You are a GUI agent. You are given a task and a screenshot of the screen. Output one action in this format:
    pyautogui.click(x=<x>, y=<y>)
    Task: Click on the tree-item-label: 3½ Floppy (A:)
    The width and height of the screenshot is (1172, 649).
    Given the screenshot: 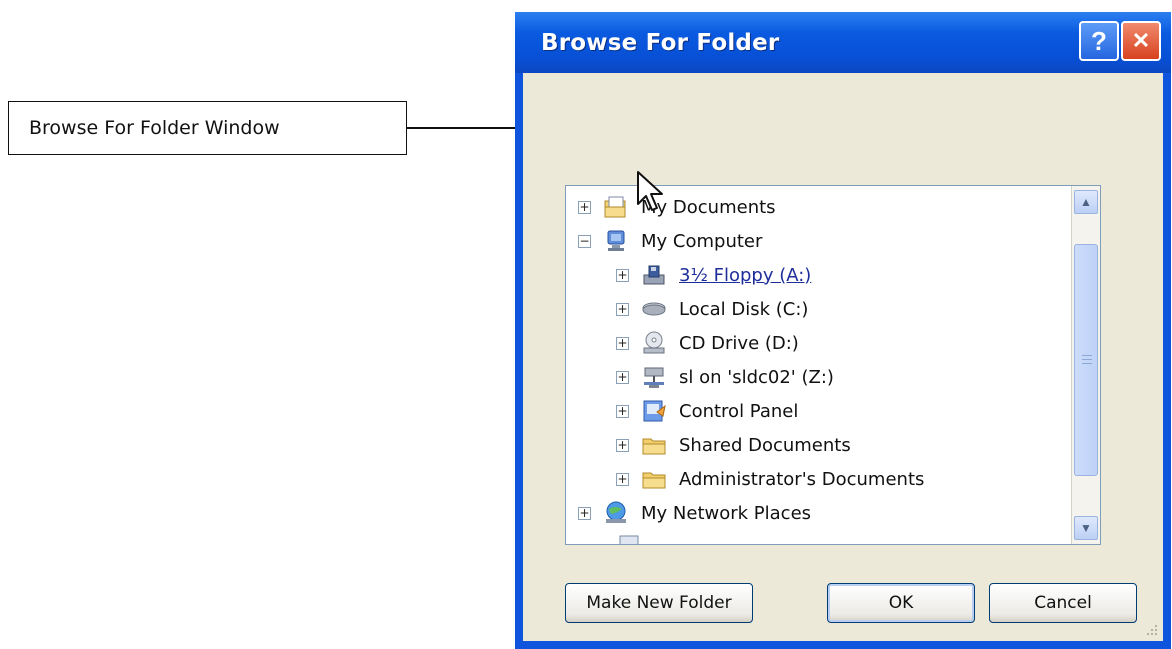 What is the action you would take?
    pyautogui.click(x=745, y=275)
    